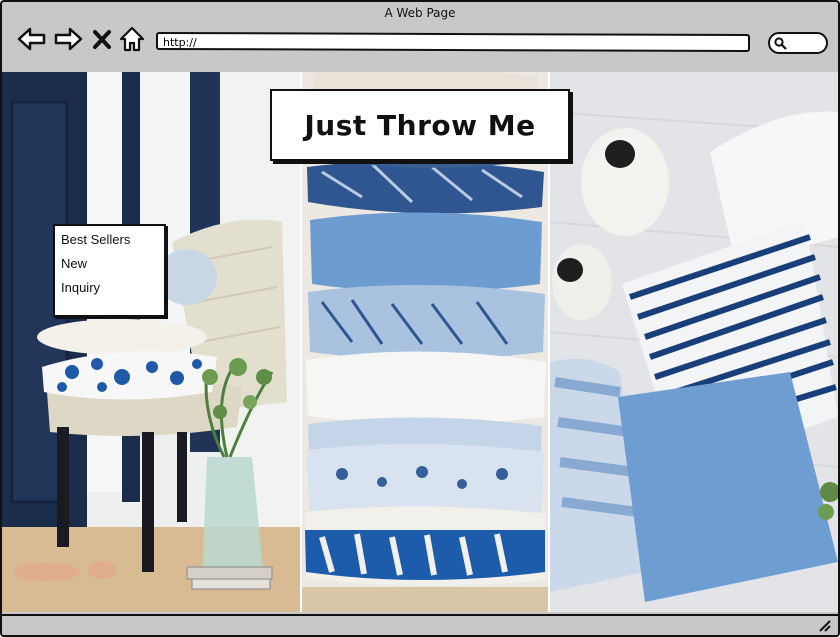  Describe the element at coordinates (420, 13) in the screenshot. I see `window-title: A Web Page` at that location.